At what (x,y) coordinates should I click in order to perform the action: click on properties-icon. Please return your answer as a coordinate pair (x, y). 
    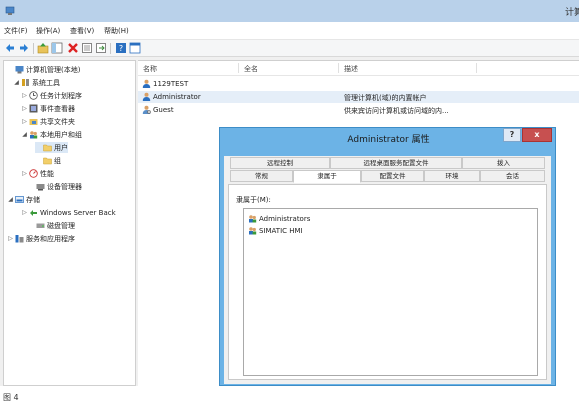
    Looking at the image, I should click on (87, 48).